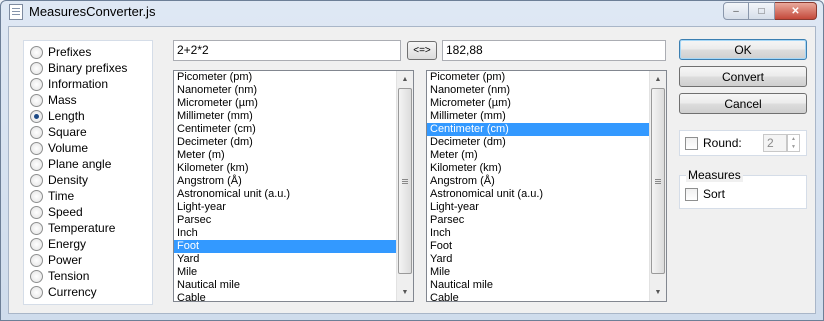 The width and height of the screenshot is (824, 321). I want to click on round-checkbox-box, so click(691, 143).